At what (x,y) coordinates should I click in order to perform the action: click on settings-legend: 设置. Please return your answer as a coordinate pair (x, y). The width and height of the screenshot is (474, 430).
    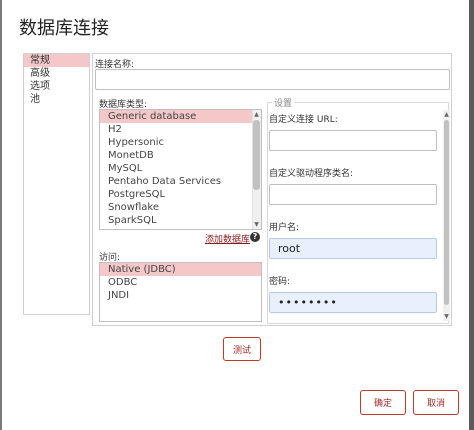
    Looking at the image, I should click on (283, 102).